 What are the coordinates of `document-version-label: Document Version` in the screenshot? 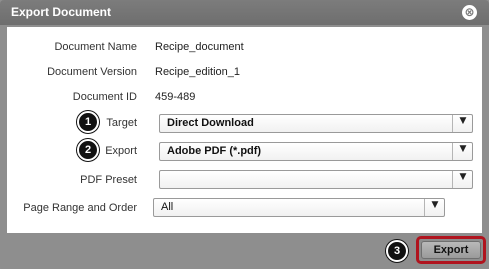 It's located at (92, 72).